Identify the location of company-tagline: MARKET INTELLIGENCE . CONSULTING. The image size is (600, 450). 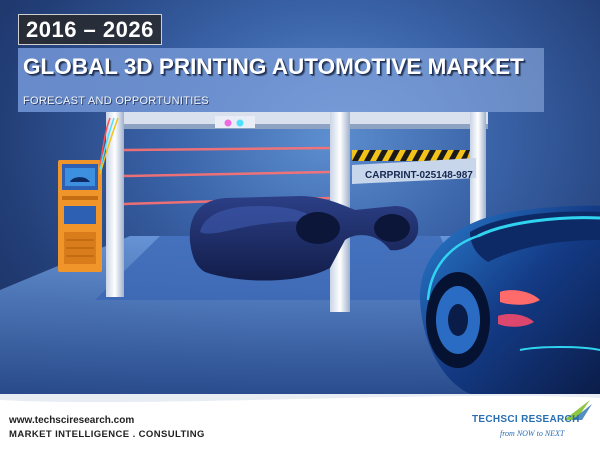
(107, 434).